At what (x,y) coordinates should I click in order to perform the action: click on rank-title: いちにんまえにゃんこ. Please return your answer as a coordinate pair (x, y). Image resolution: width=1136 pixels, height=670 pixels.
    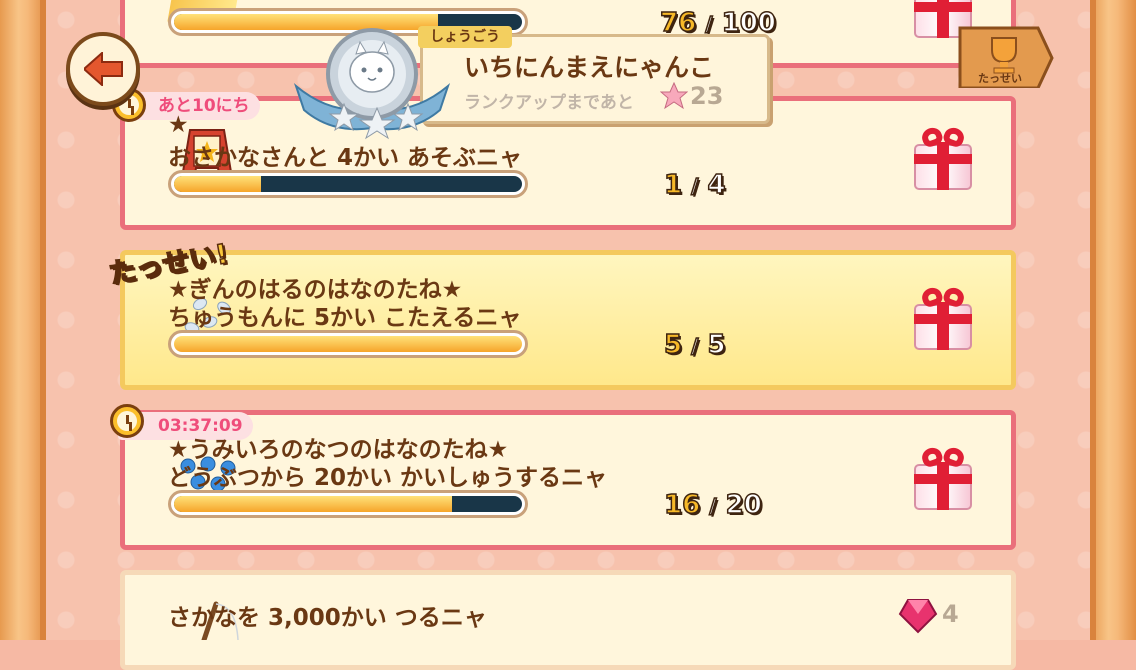
    Looking at the image, I should click on (589, 67).